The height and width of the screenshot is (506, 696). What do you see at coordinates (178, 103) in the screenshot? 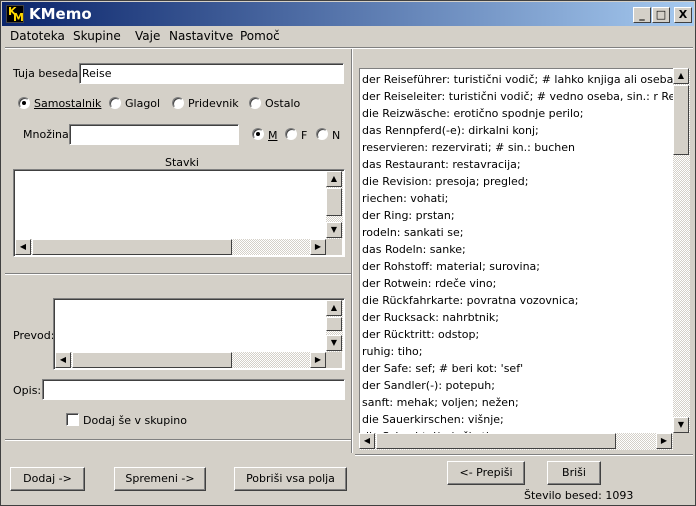
I see `radio-pridevnik` at bounding box center [178, 103].